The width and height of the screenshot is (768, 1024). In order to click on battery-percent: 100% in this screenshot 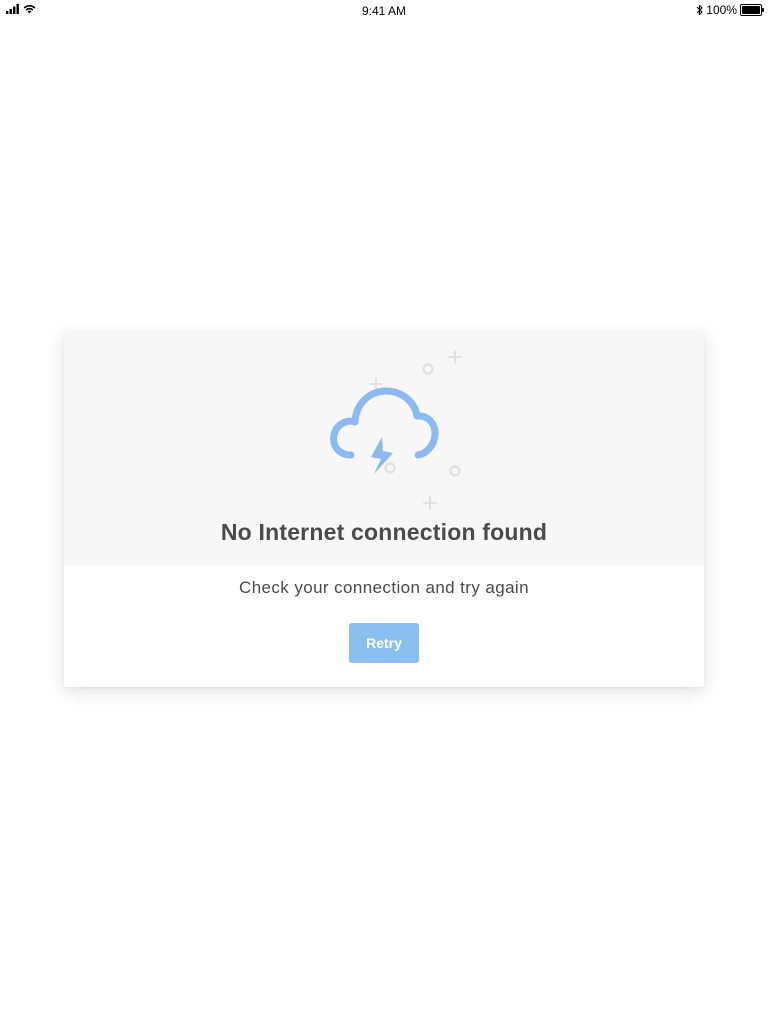, I will do `click(721, 10)`.